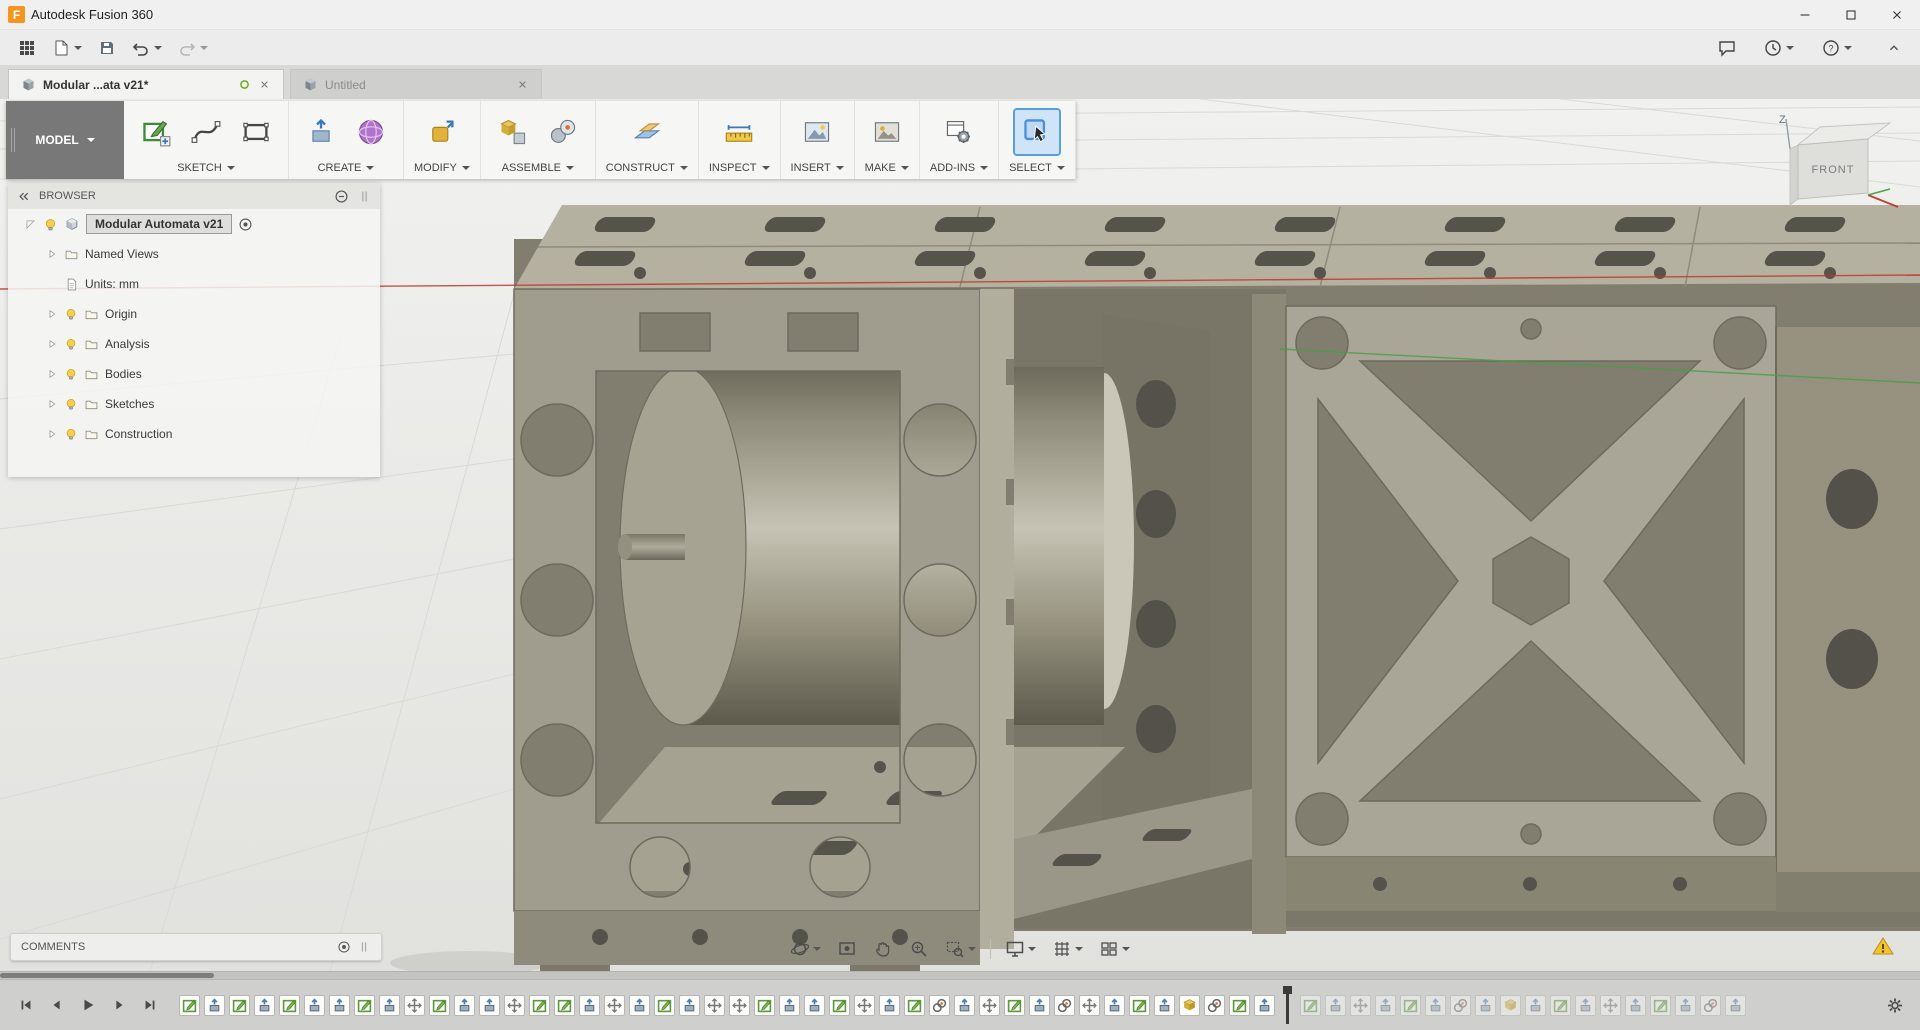 This screenshot has height=1030, width=1920. Describe the element at coordinates (1067, 949) in the screenshot. I see `grid-display-button` at that location.